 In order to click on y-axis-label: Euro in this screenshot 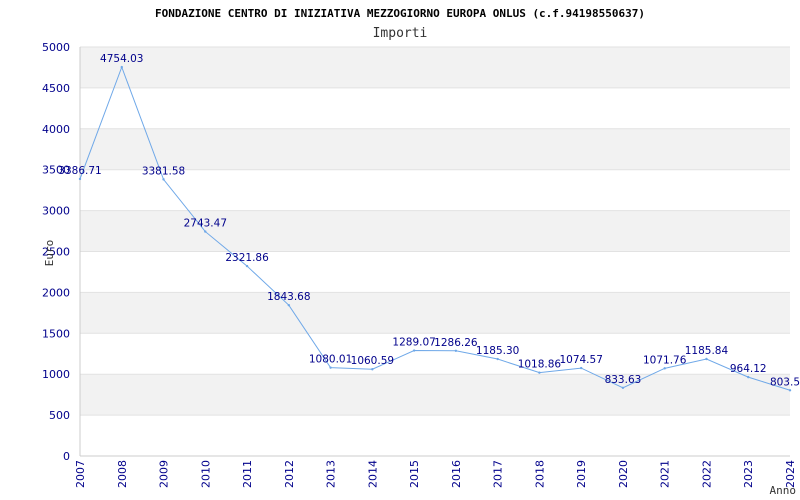, I will do `click(49, 253)`.